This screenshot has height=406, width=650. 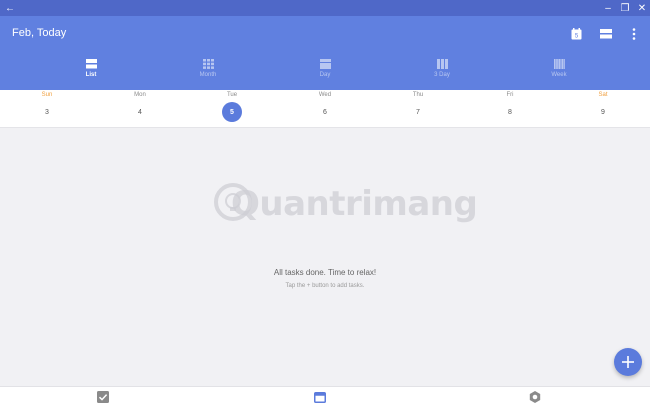 What do you see at coordinates (325, 63) in the screenshot?
I see `day-view-icon` at bounding box center [325, 63].